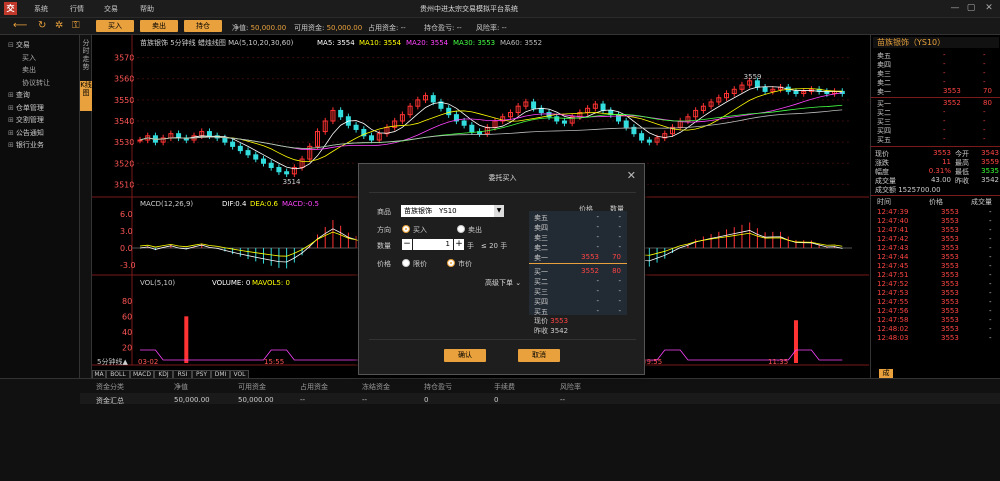 This screenshot has width=1000, height=481. I want to click on product-select: 苗族银饰 YS10 ▼, so click(452, 211).